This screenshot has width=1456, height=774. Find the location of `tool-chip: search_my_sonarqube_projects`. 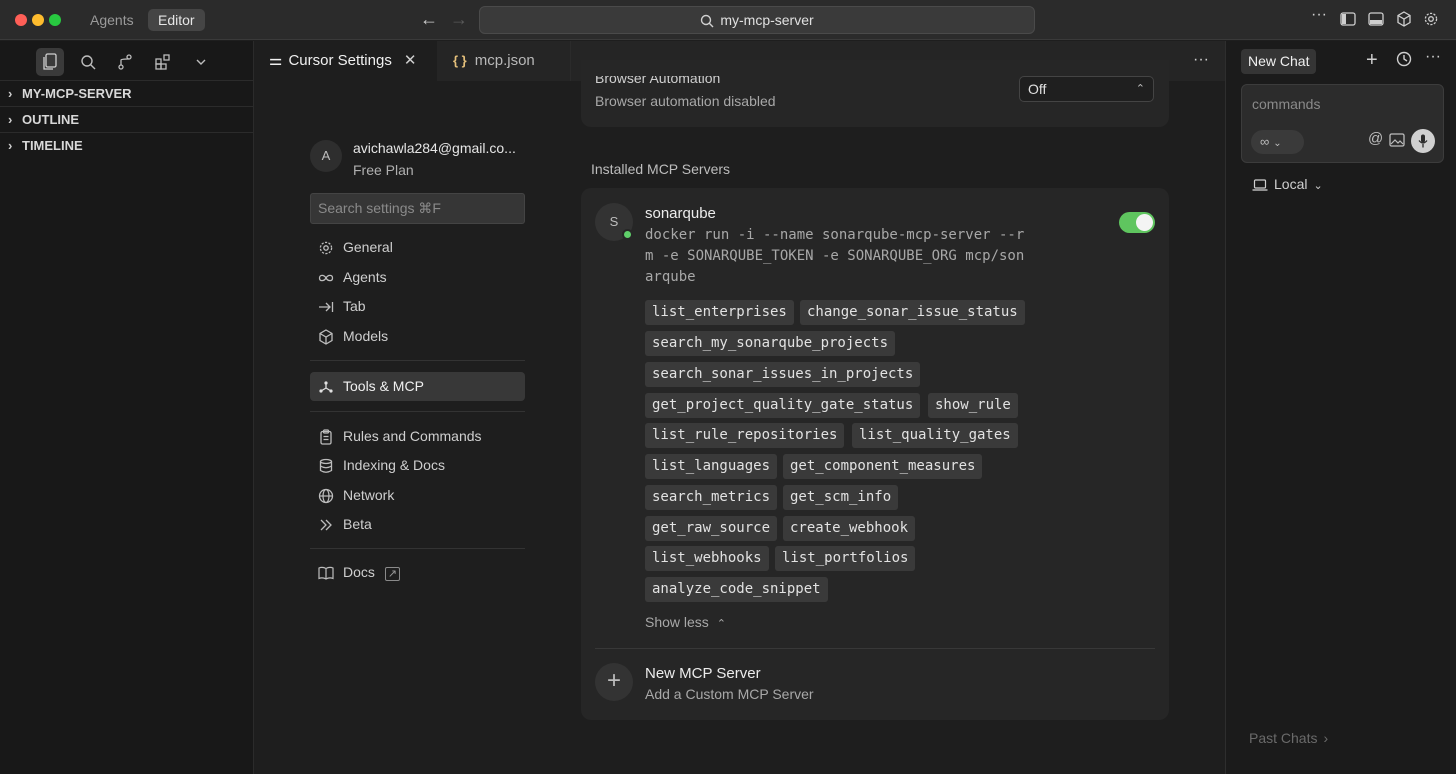

tool-chip: search_my_sonarqube_projects is located at coordinates (770, 343).